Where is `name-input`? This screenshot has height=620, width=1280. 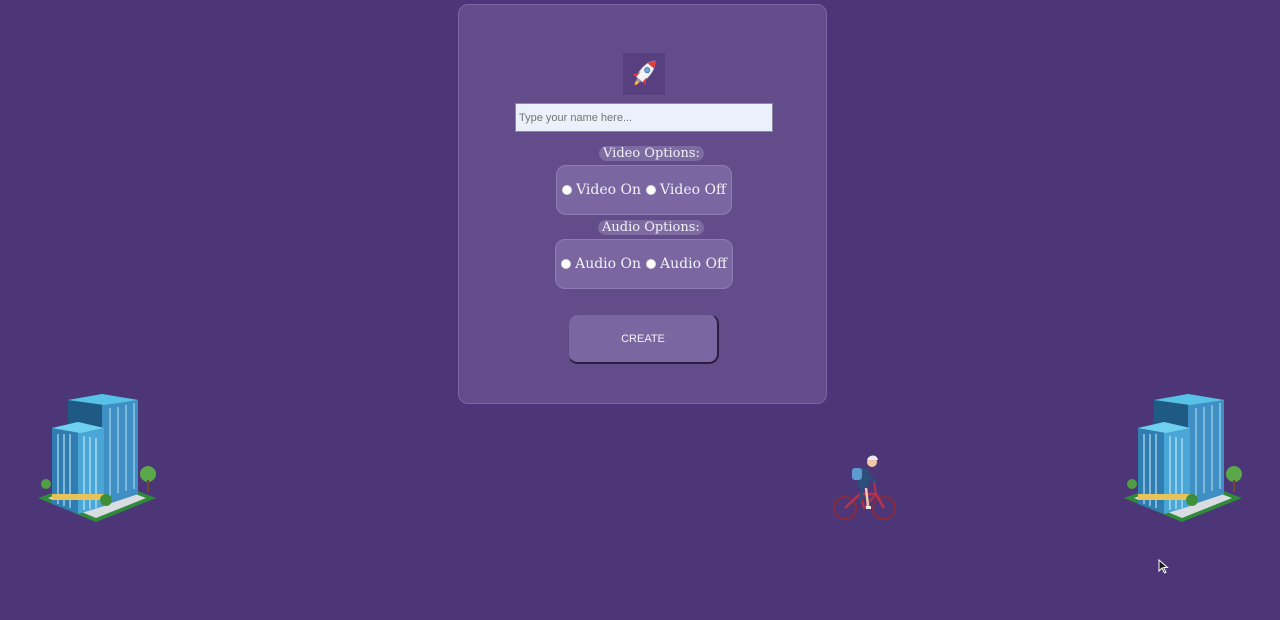
name-input is located at coordinates (644, 117).